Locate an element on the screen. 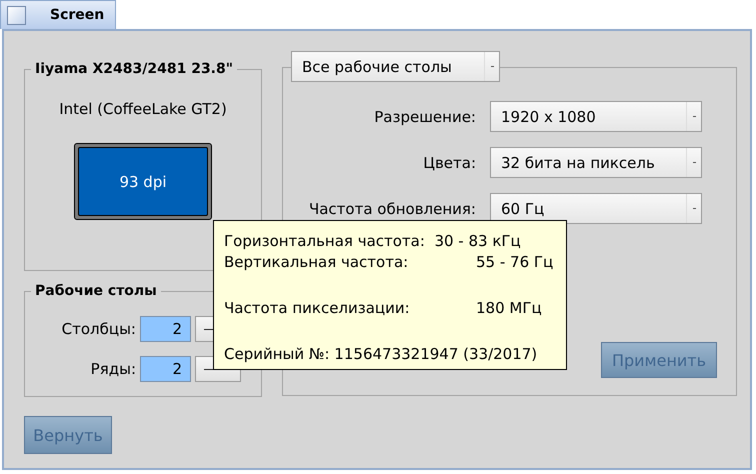 Image resolution: width=756 pixels, height=474 pixels. tooltip-text: Серийный №: 1156473321947 (33/2017) is located at coordinates (381, 354).